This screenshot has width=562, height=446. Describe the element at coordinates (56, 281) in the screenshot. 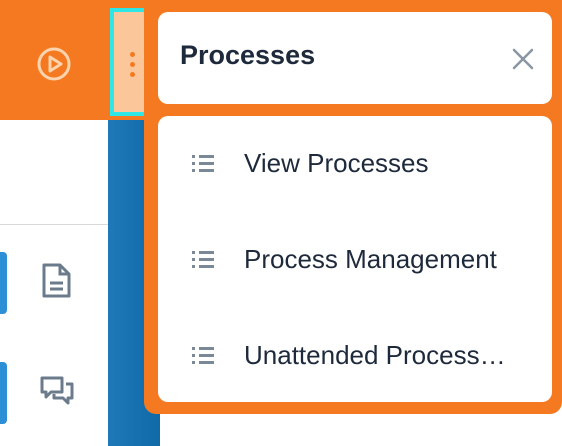

I see `document-icon` at that location.